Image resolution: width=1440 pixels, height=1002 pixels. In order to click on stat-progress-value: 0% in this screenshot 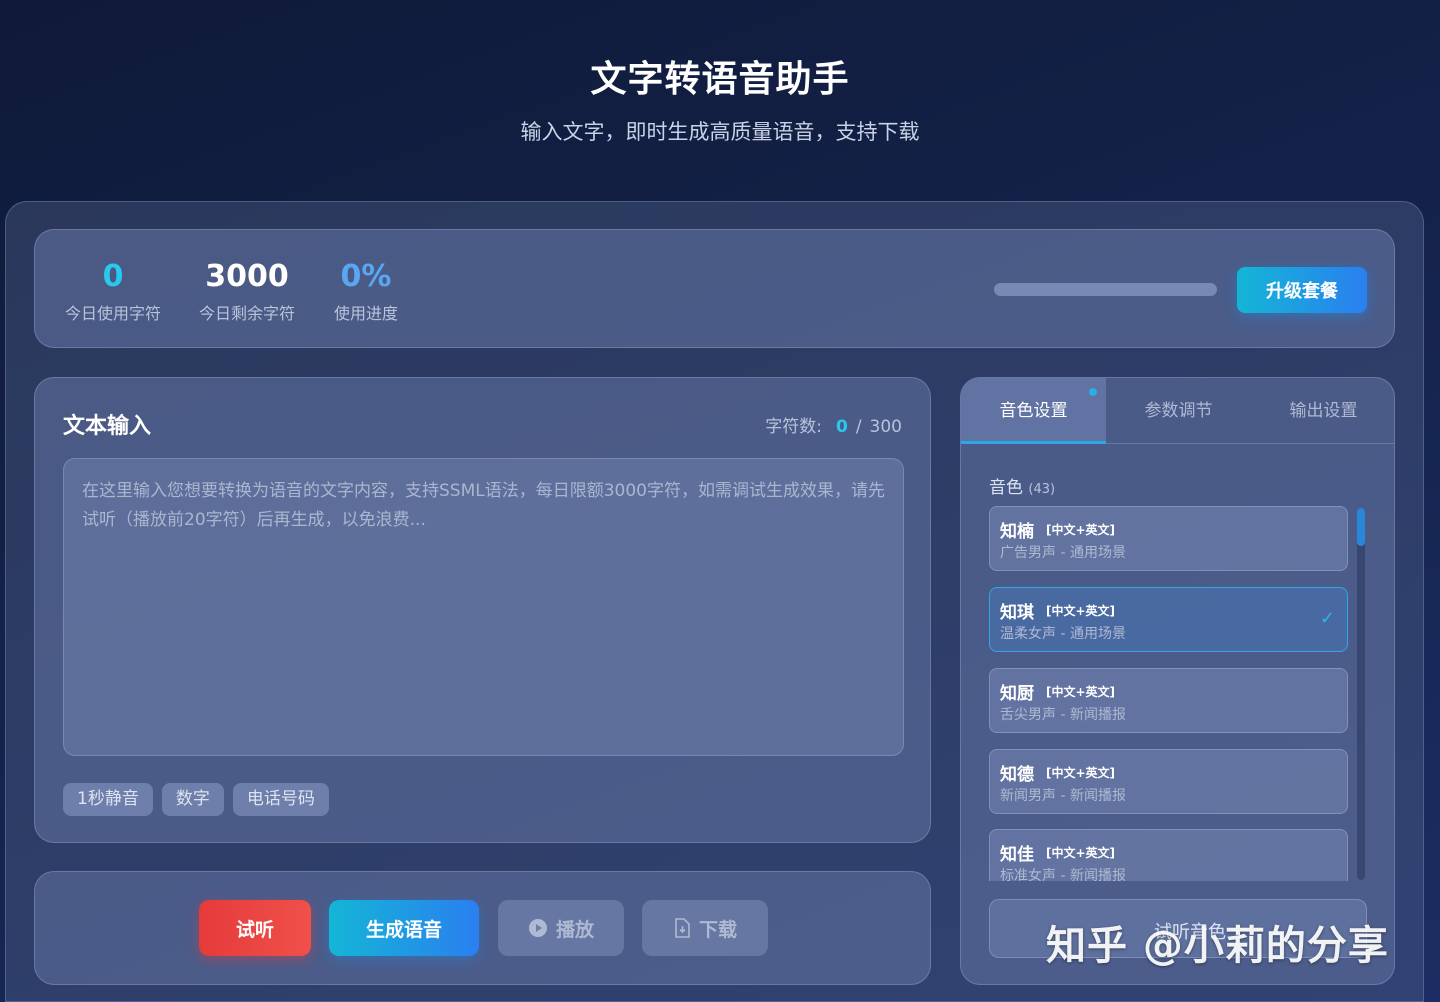, I will do `click(366, 276)`.